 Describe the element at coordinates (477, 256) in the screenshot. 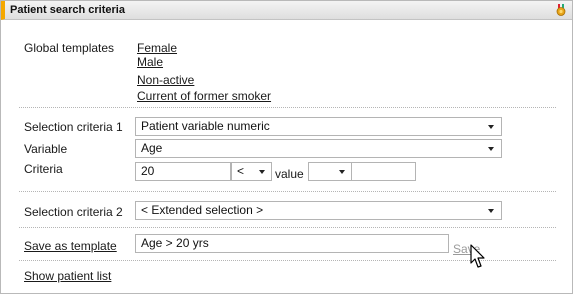

I see `mouse-pointer-icon` at that location.